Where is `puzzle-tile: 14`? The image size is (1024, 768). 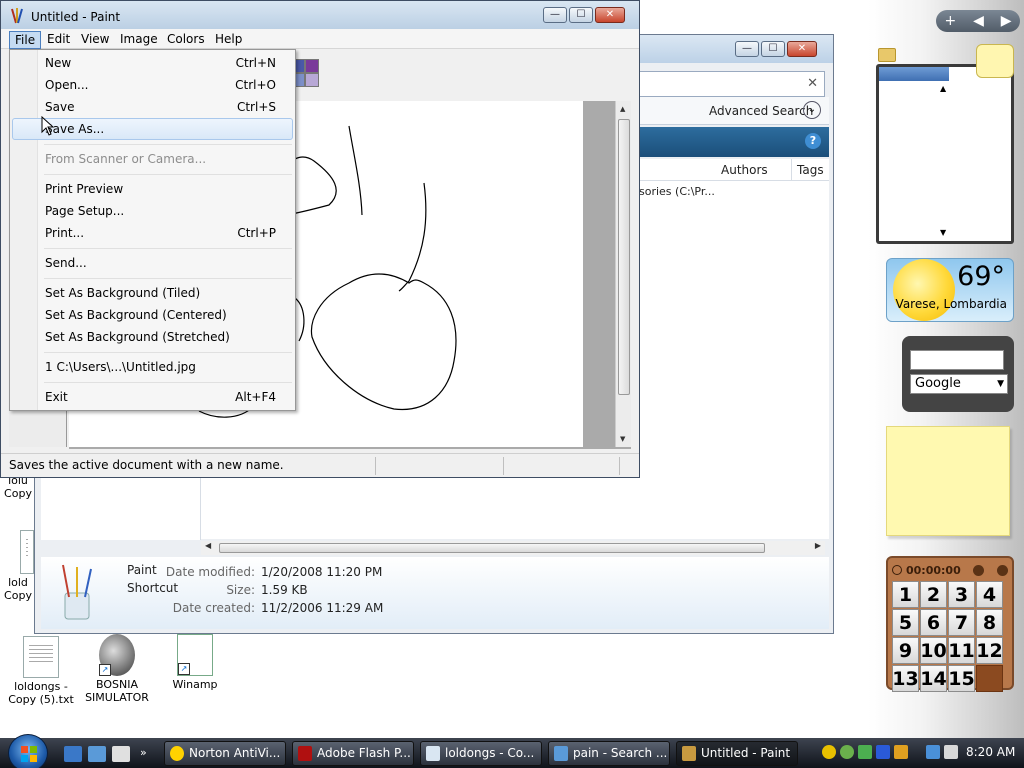 puzzle-tile: 14 is located at coordinates (933, 678).